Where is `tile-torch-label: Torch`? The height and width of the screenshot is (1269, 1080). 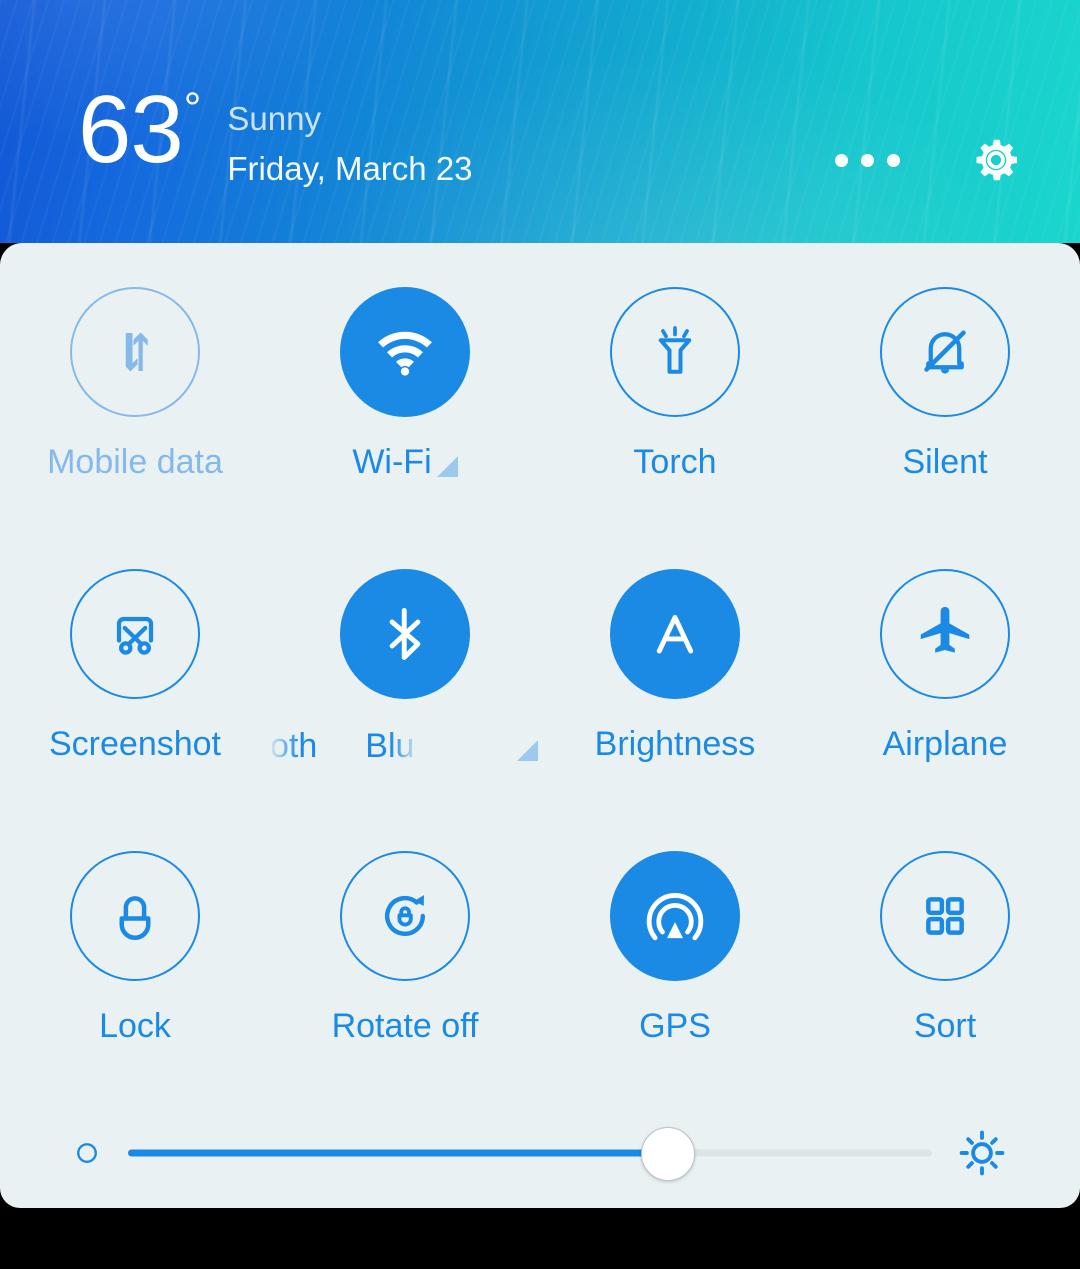 tile-torch-label: Torch is located at coordinates (674, 462).